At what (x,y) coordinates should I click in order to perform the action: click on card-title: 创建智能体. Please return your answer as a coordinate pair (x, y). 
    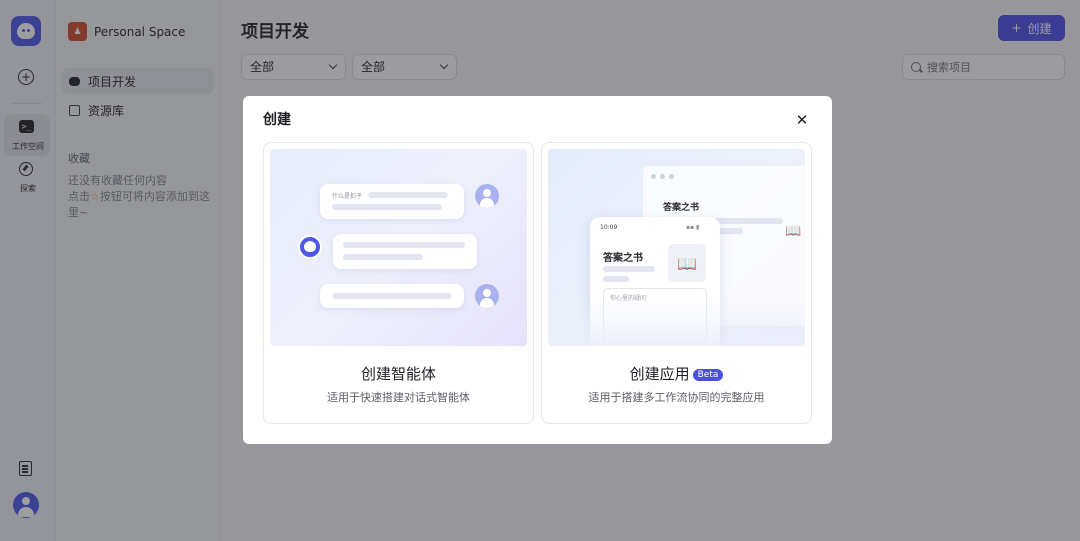
    Looking at the image, I should click on (398, 374).